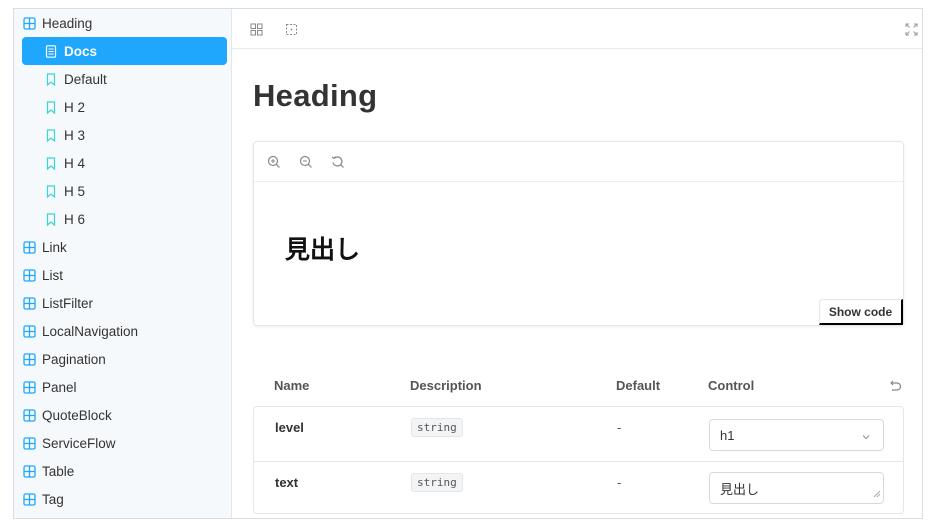  I want to click on sidebar-item-heading: Heading, so click(124, 23).